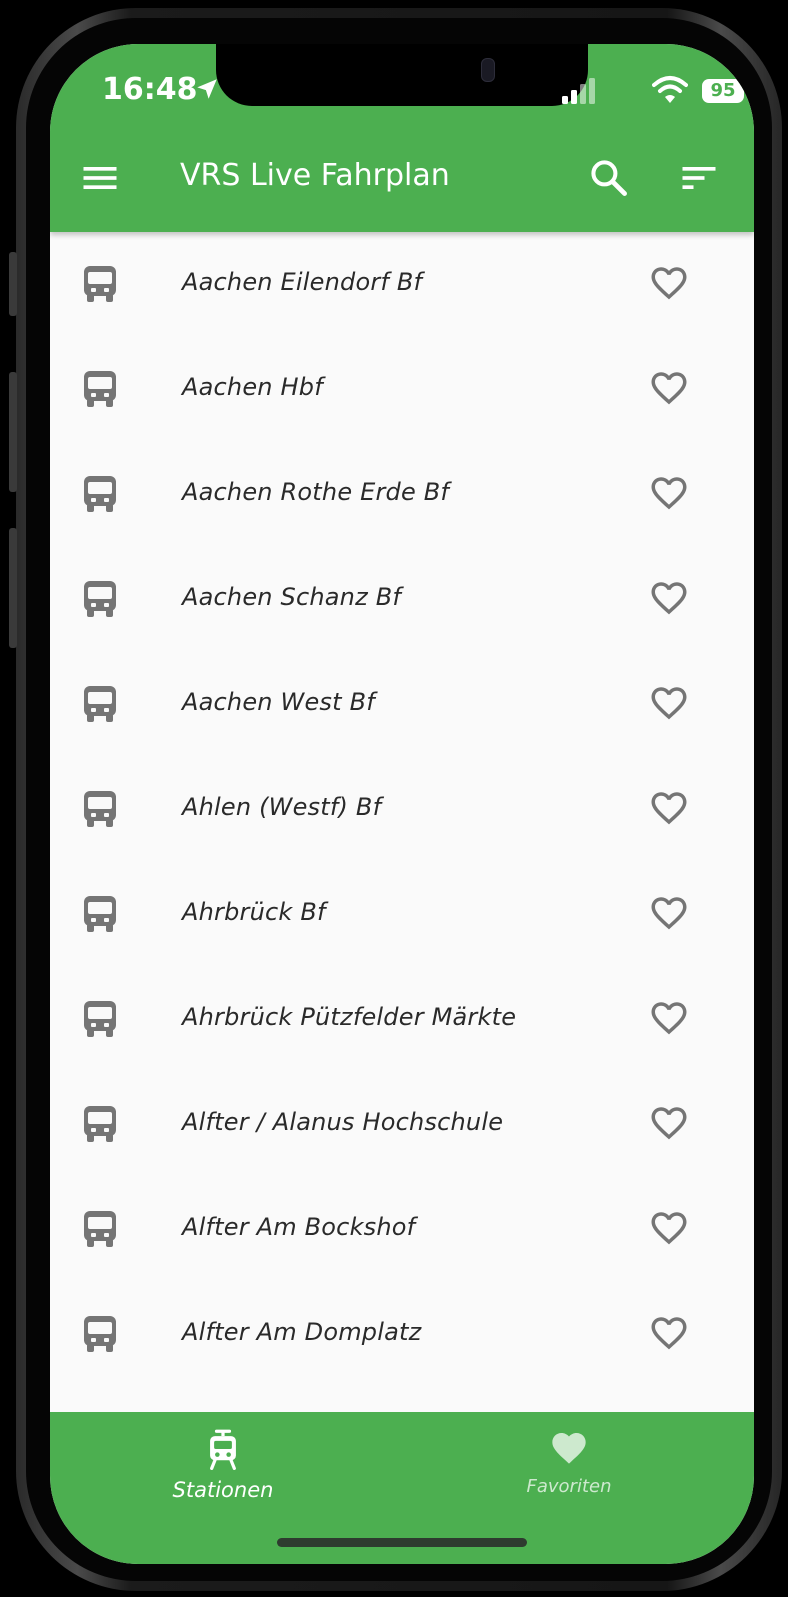 The width and height of the screenshot is (788, 1597). Describe the element at coordinates (402, 704) in the screenshot. I see `station-list-item: Aachen West Bf` at that location.